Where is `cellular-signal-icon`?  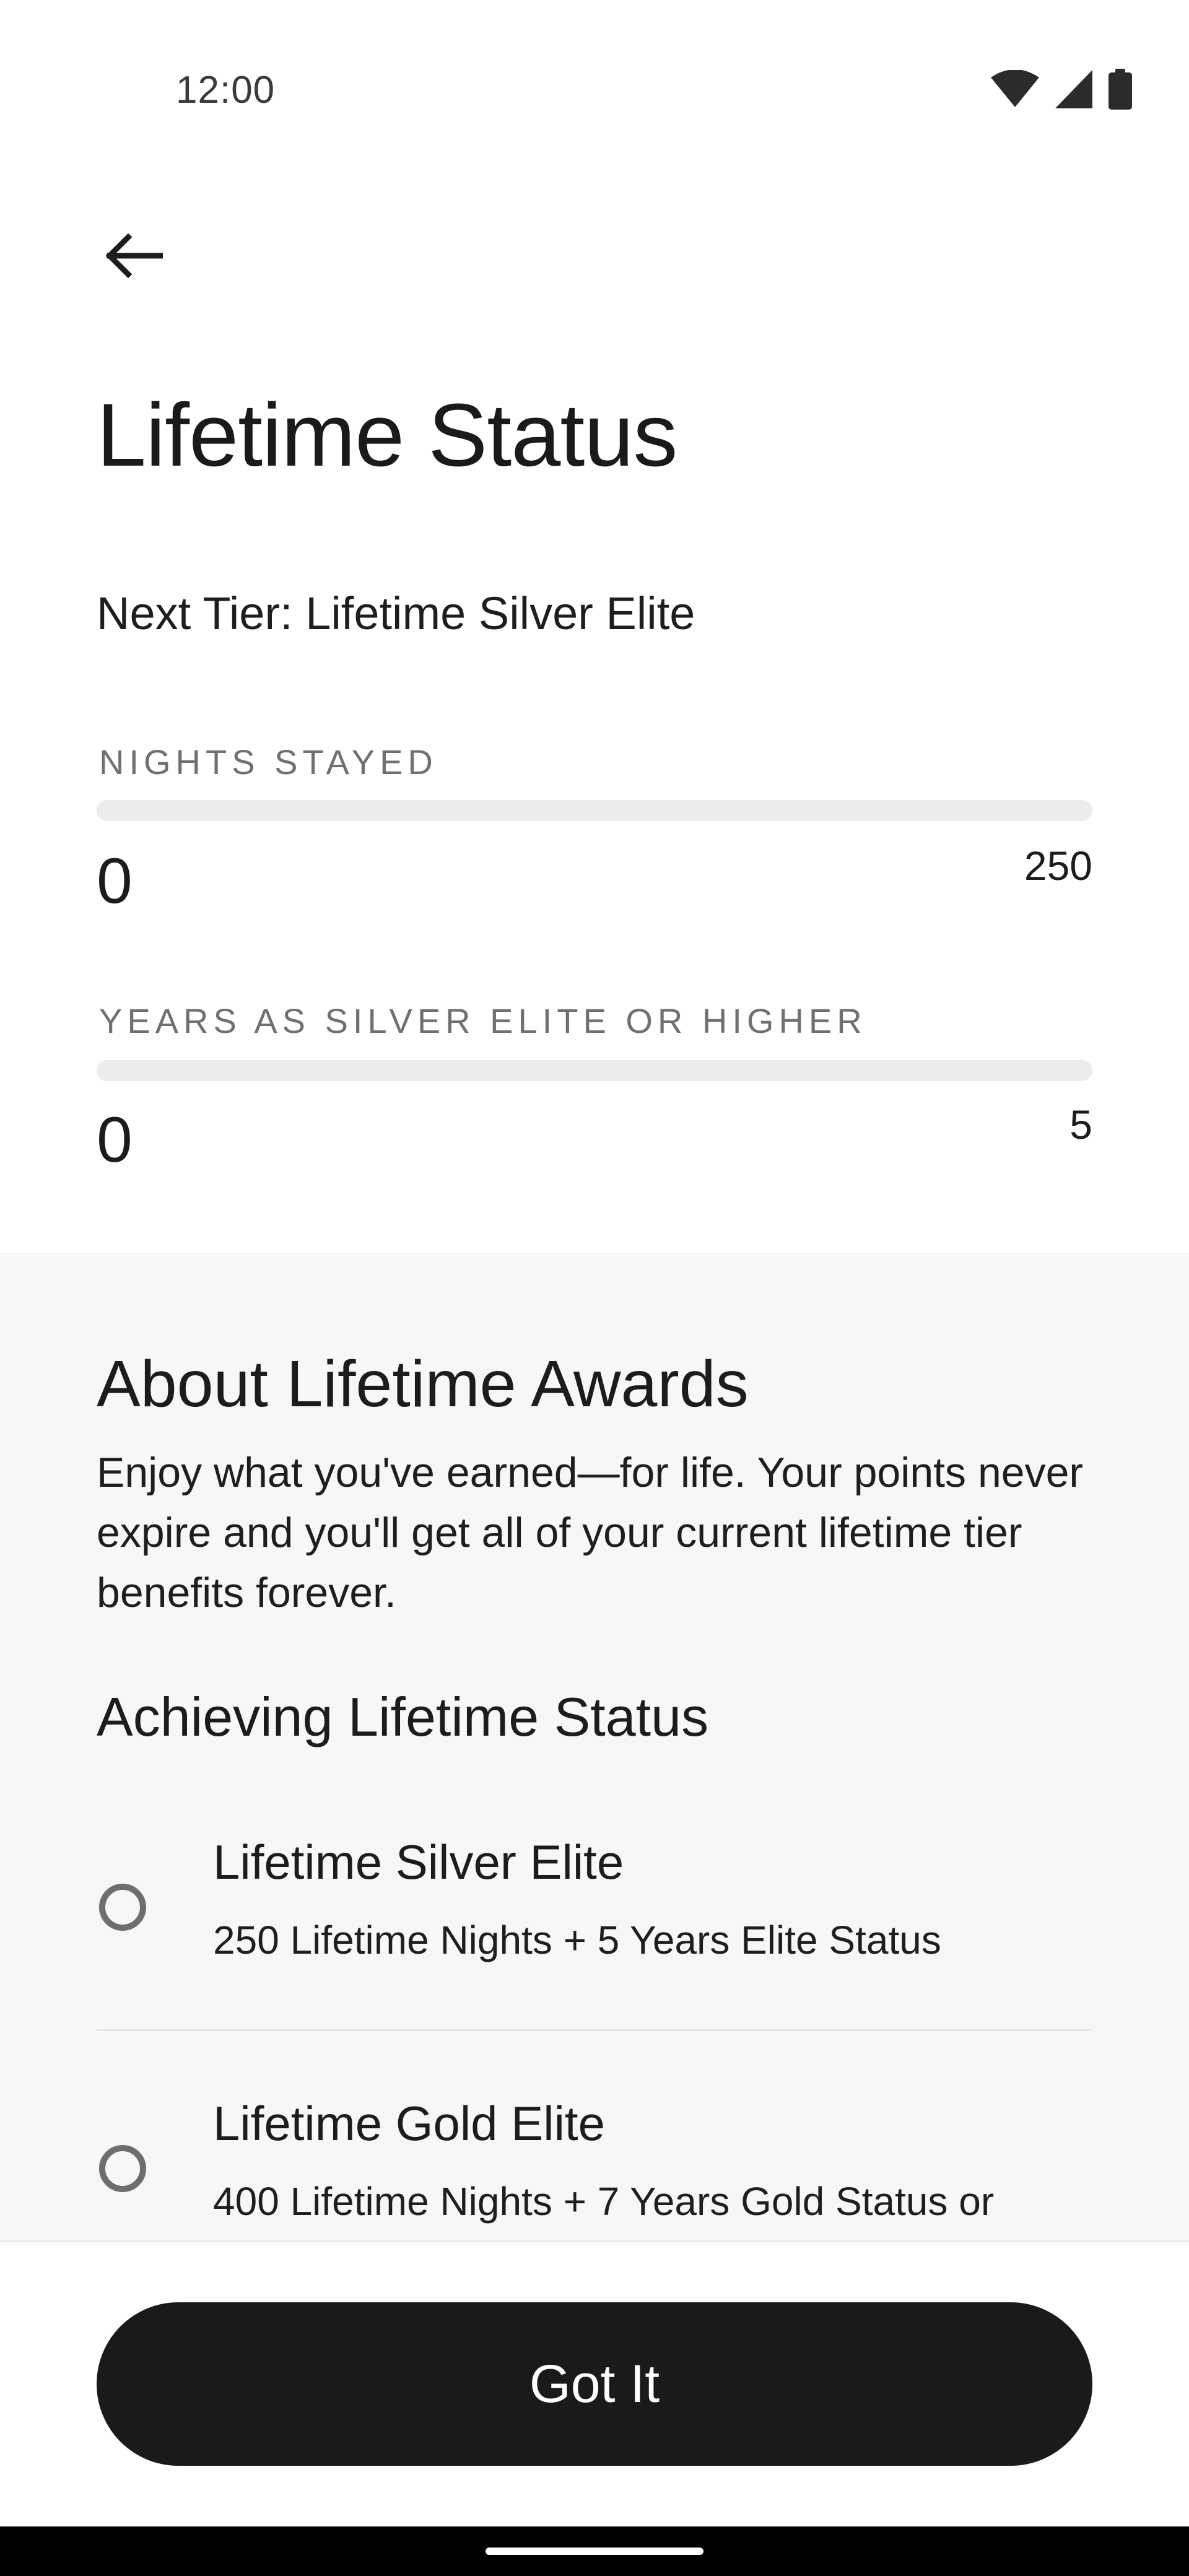 cellular-signal-icon is located at coordinates (1073, 89).